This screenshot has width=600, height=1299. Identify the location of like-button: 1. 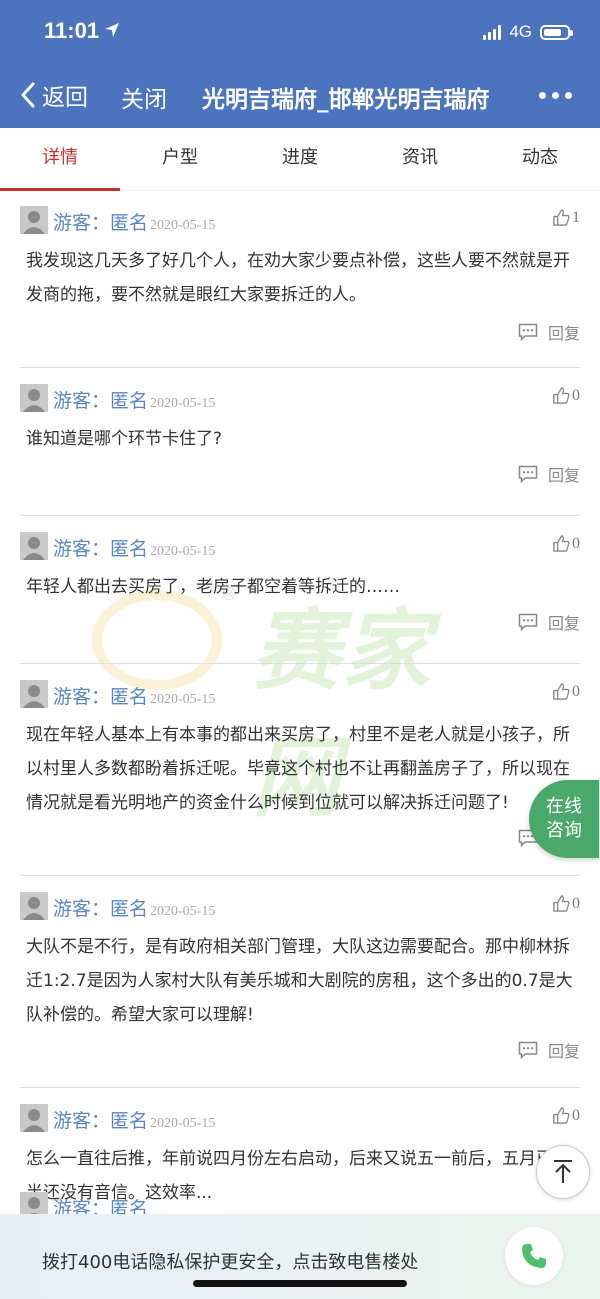
(566, 217).